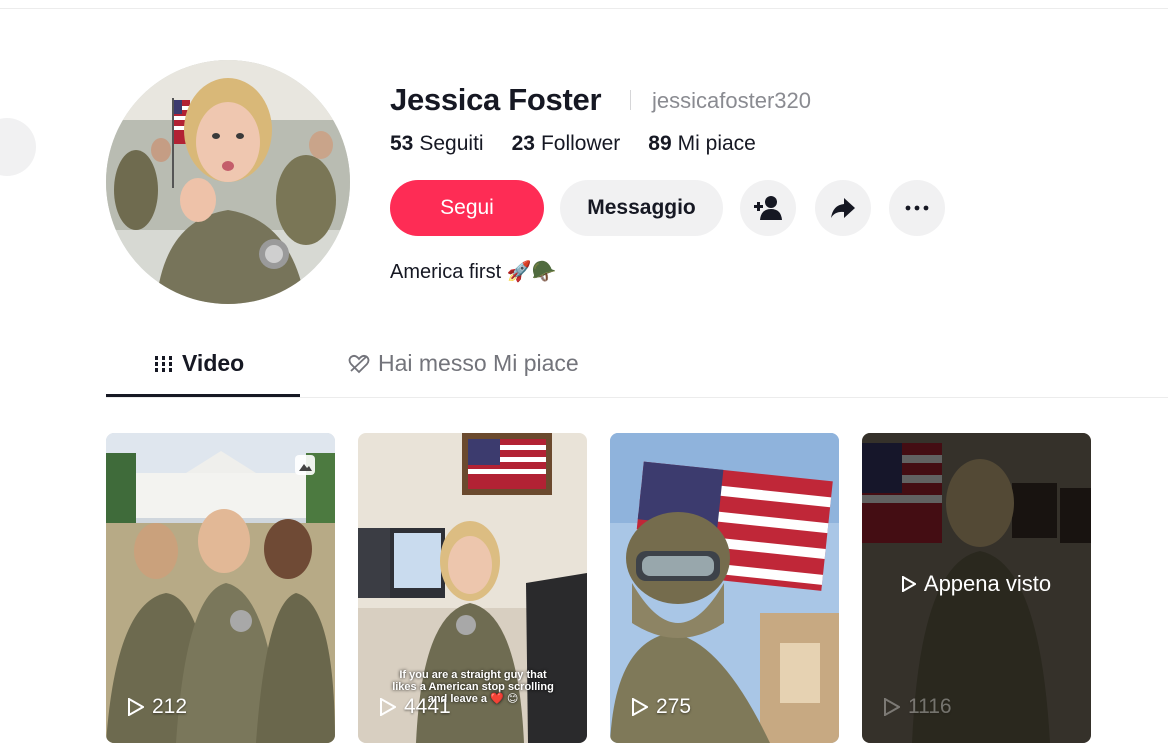  What do you see at coordinates (660, 143) in the screenshot?
I see `stat-likes-value: 89` at bounding box center [660, 143].